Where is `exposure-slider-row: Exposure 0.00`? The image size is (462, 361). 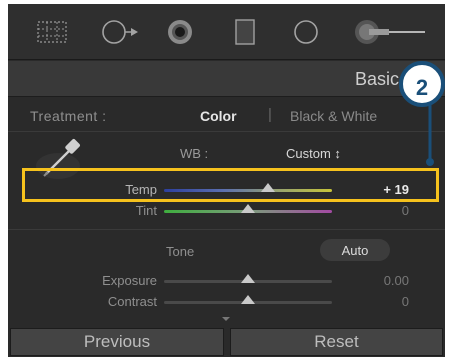 exposure-slider-row: Exposure 0.00 is located at coordinates (226, 281).